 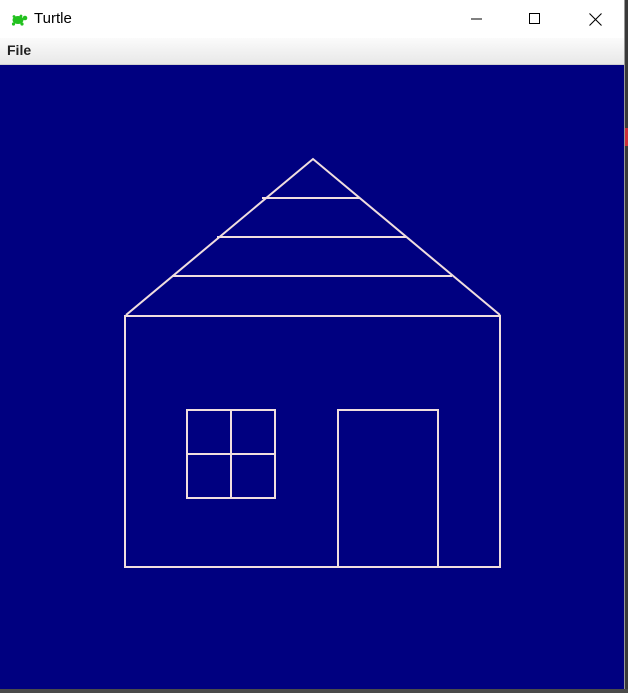 I want to click on maximize-button, so click(x=535, y=19).